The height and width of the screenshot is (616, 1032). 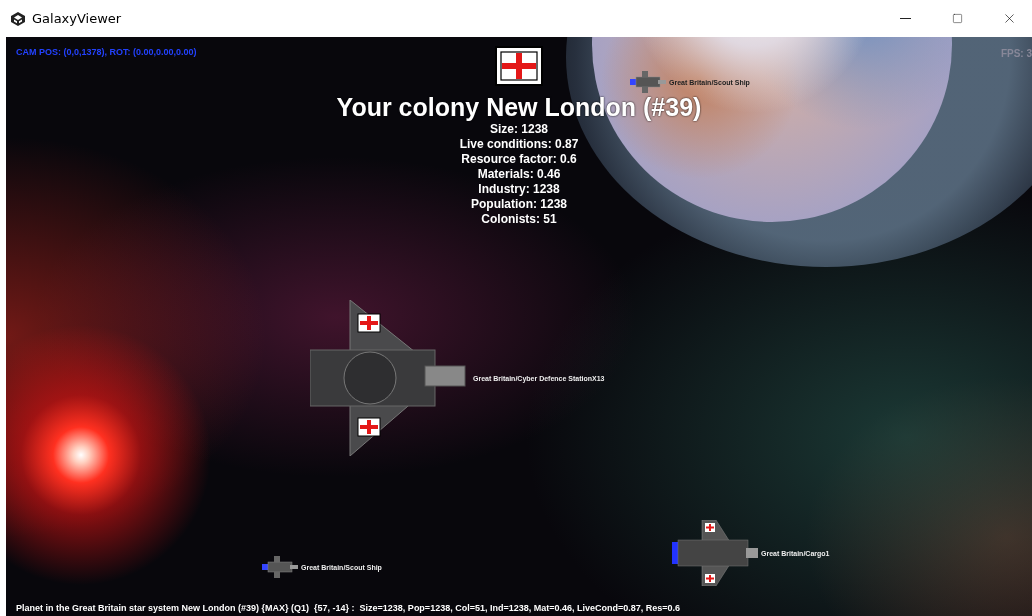 What do you see at coordinates (905, 18) in the screenshot?
I see `minimize-icon` at bounding box center [905, 18].